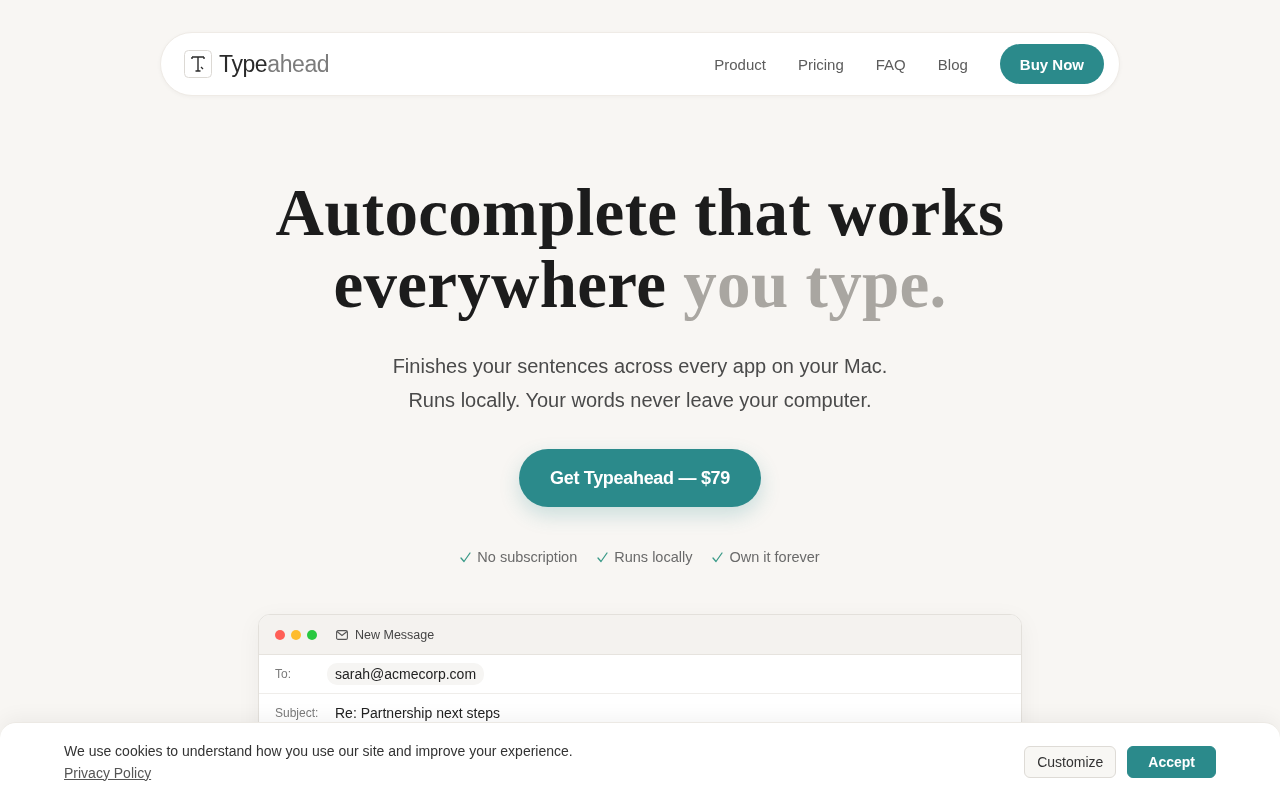 The image size is (1280, 800). What do you see at coordinates (640, 383) in the screenshot?
I see `hero-subtitle: Finishes your sentences across every app on your Mac. Runs locally. Your words never leave your computer.` at bounding box center [640, 383].